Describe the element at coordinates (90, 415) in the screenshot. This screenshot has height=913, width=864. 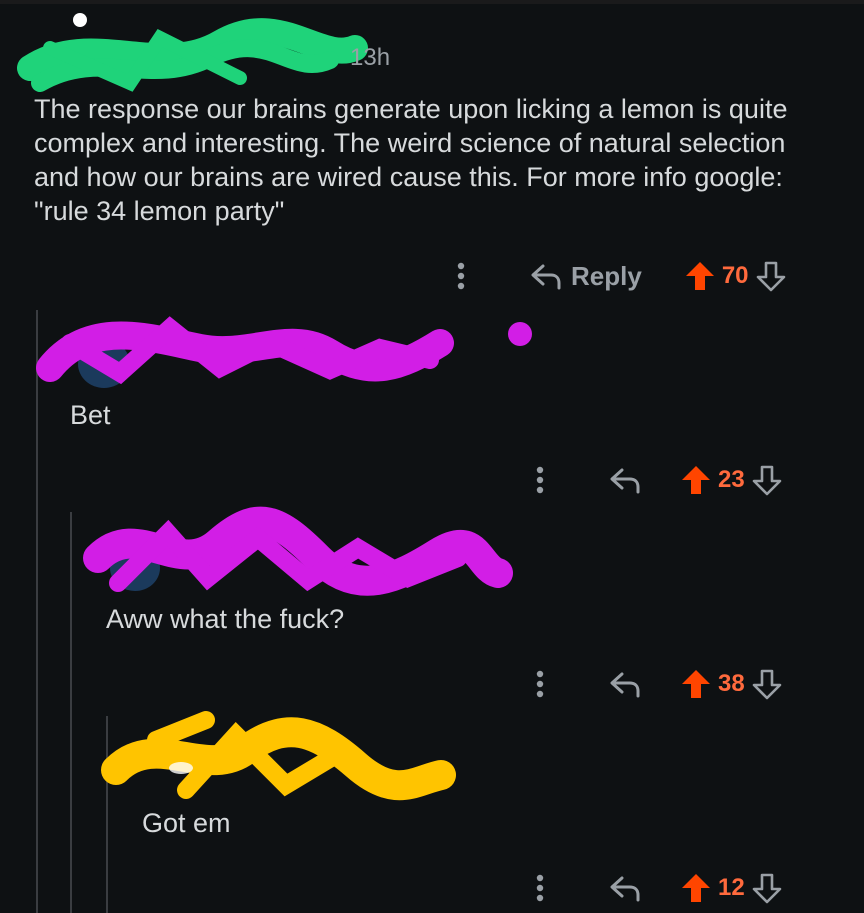
I see `comment-body: Bet` at that location.